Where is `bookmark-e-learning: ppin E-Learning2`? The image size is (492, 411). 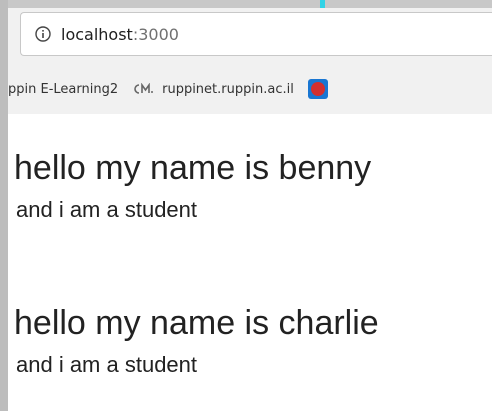 bookmark-e-learning: ppin E-Learning2 is located at coordinates (63, 89).